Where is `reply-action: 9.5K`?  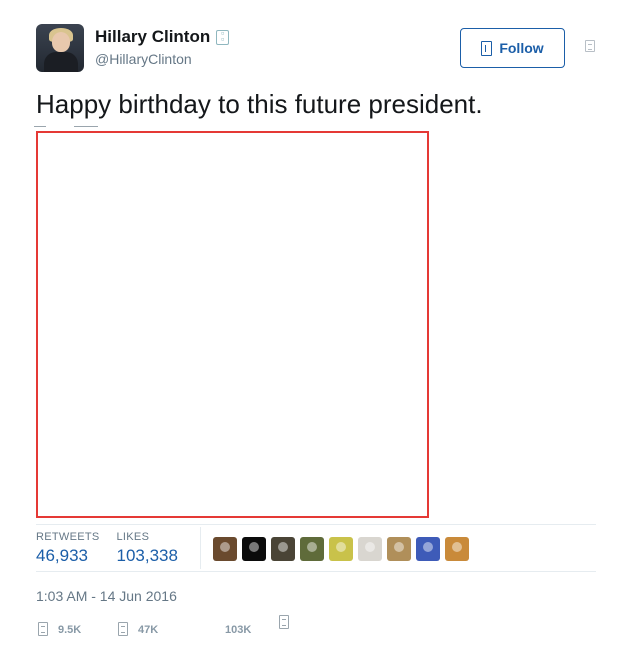 reply-action: 9.5K is located at coordinates (59, 625).